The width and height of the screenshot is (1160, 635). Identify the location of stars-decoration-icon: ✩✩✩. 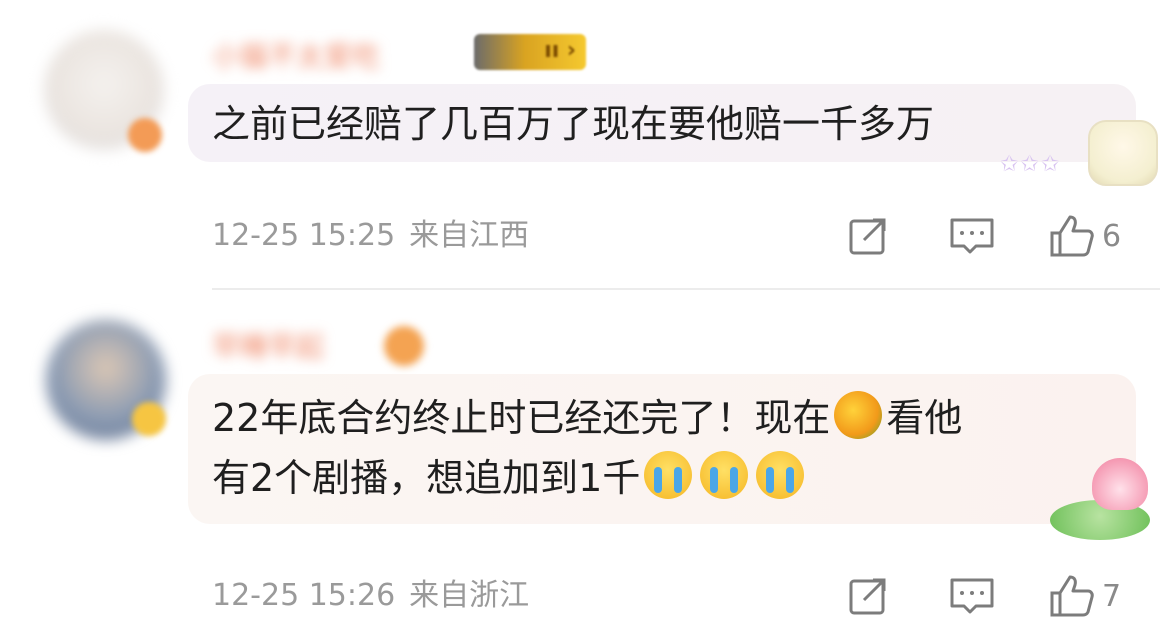
(1031, 164).